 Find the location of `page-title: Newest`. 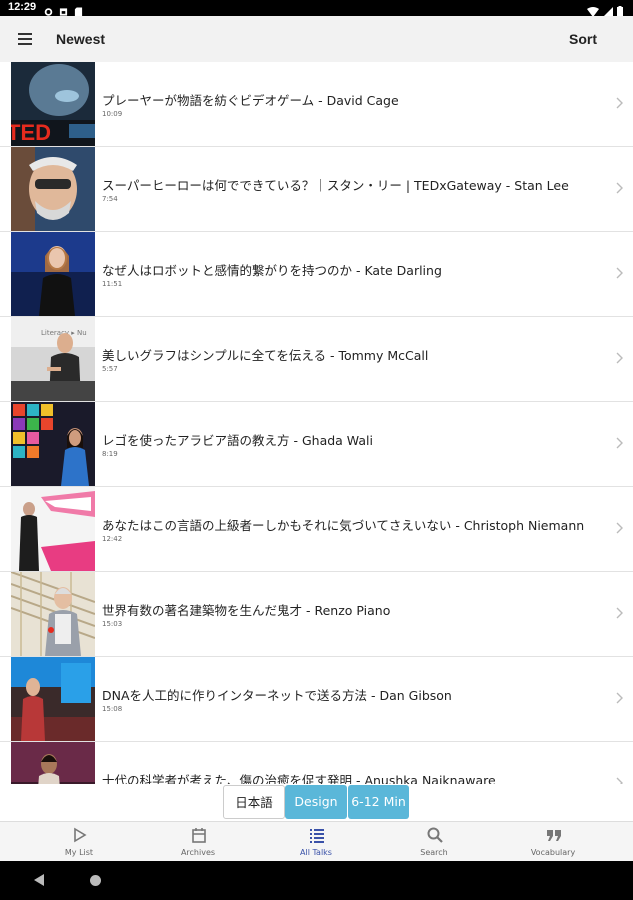

page-title: Newest is located at coordinates (81, 39).